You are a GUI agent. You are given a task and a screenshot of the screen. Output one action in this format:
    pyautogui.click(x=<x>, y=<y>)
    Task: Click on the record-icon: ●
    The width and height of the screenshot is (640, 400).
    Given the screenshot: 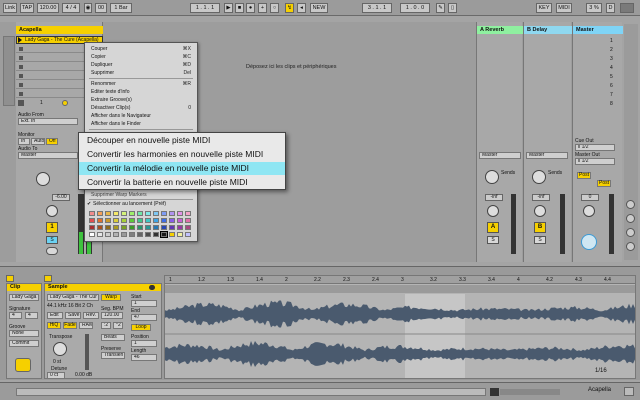 What is the action you would take?
    pyautogui.click(x=250, y=8)
    